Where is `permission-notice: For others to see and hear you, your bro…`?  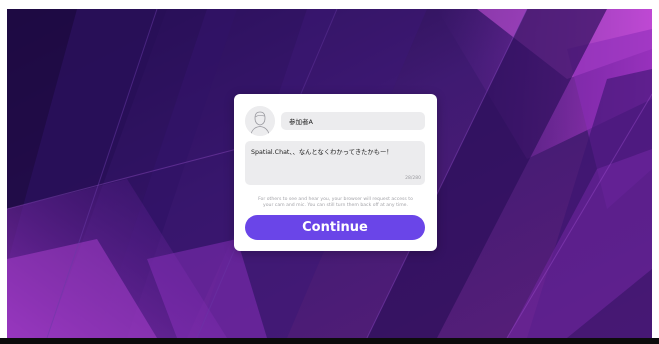 permission-notice: For others to see and hear you, your bro… is located at coordinates (335, 203).